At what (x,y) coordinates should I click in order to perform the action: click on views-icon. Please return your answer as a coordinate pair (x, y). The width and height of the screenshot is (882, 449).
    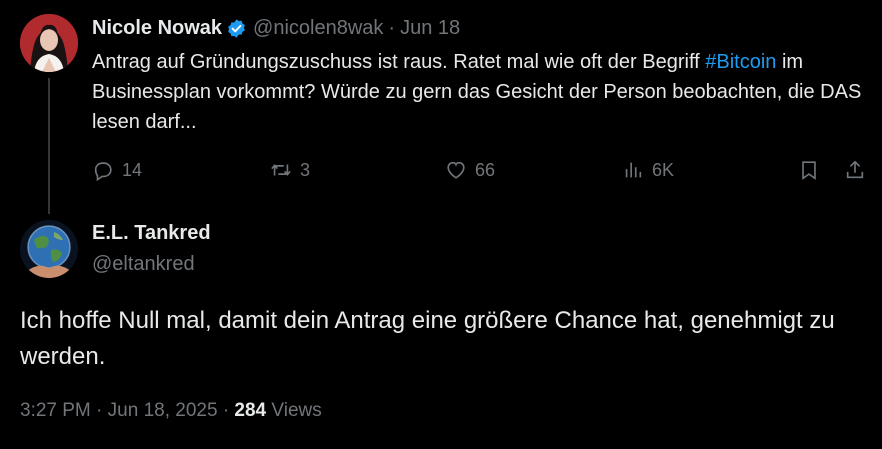
    Looking at the image, I should click on (633, 170).